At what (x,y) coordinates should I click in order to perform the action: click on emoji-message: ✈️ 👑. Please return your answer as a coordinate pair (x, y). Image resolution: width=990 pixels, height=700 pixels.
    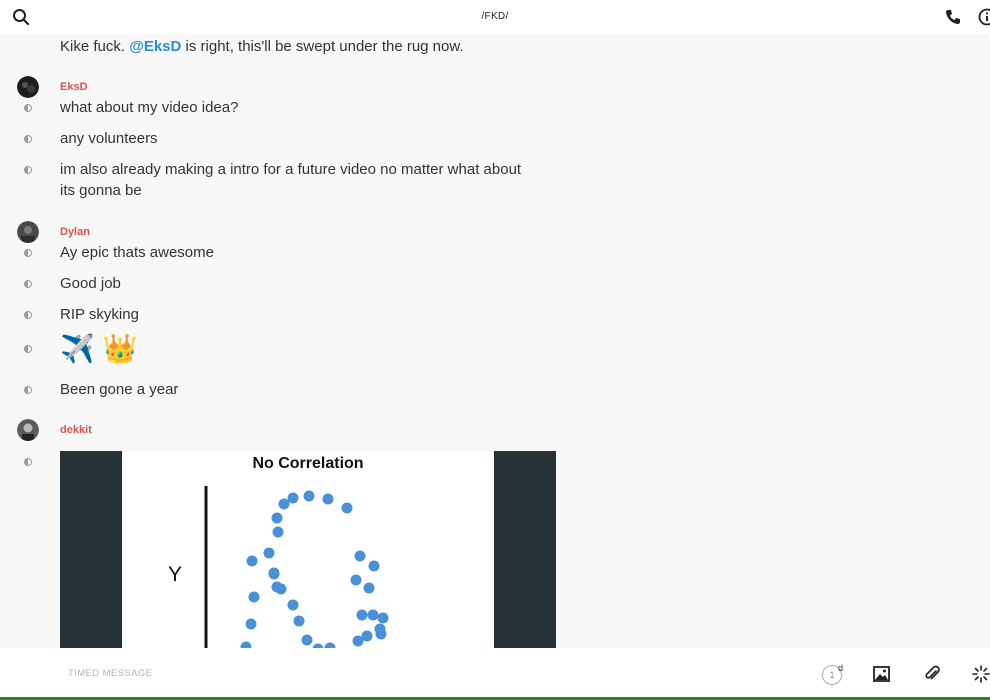
    Looking at the image, I should click on (99, 348).